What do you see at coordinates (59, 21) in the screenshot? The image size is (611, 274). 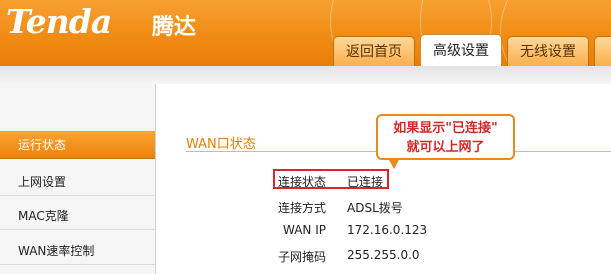 I see `brand-logo: Tenda` at bounding box center [59, 21].